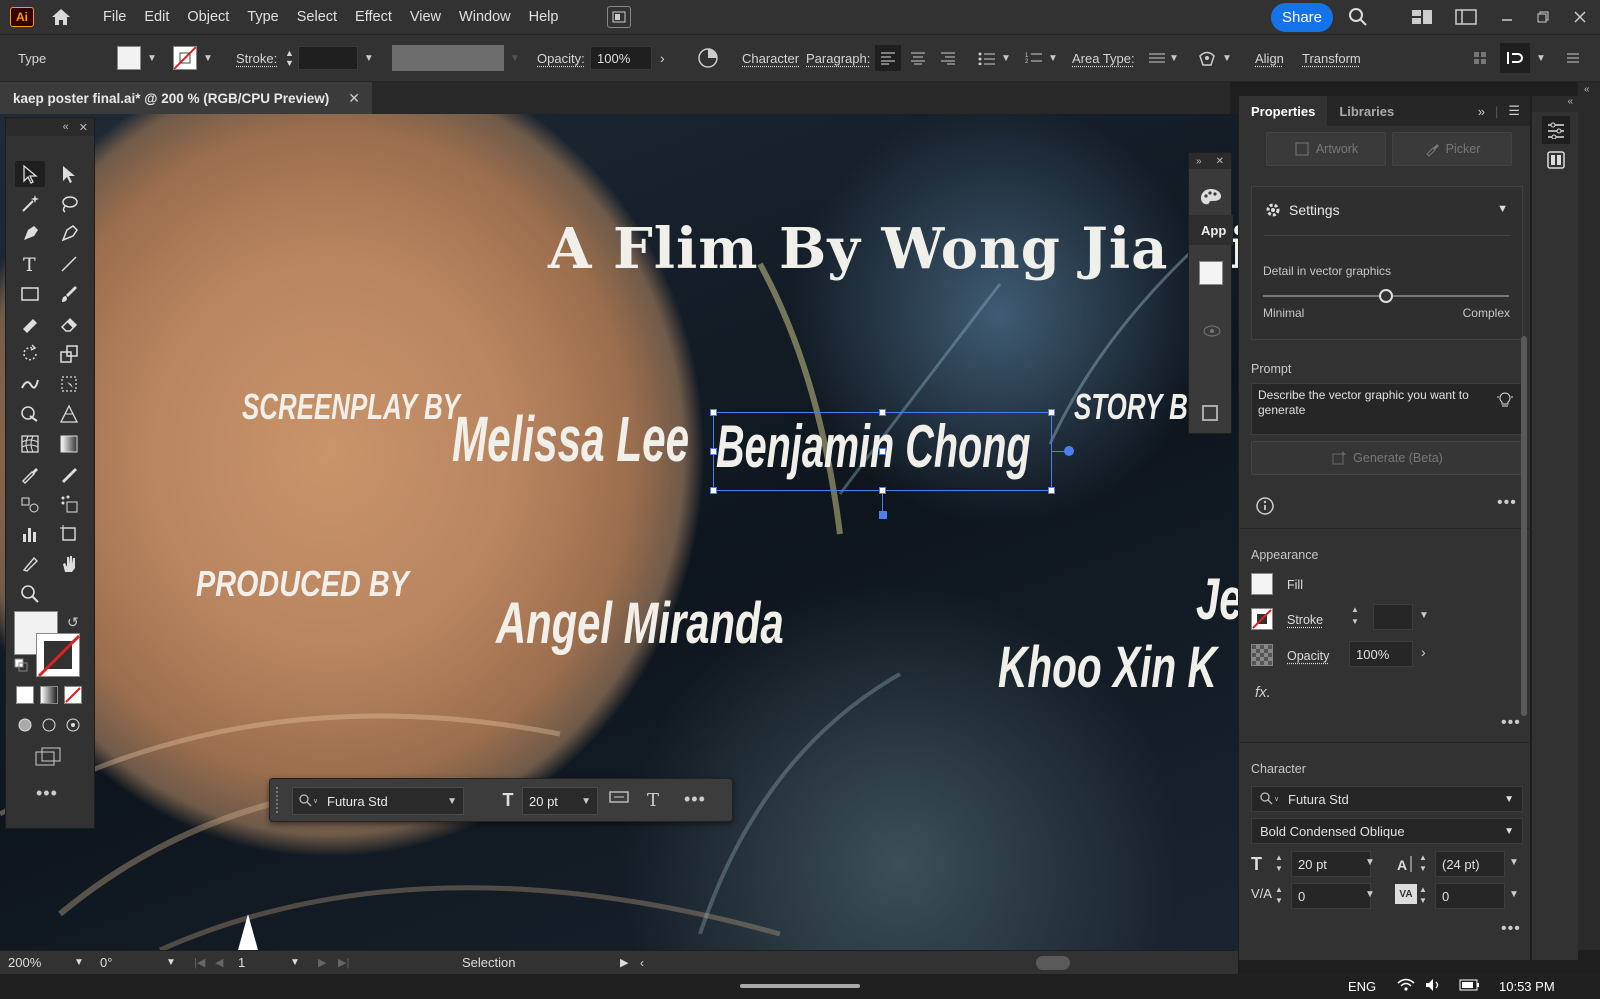  Describe the element at coordinates (1358, 617) in the screenshot. I see `stroke-weight-stepper: ▲ ▼` at that location.